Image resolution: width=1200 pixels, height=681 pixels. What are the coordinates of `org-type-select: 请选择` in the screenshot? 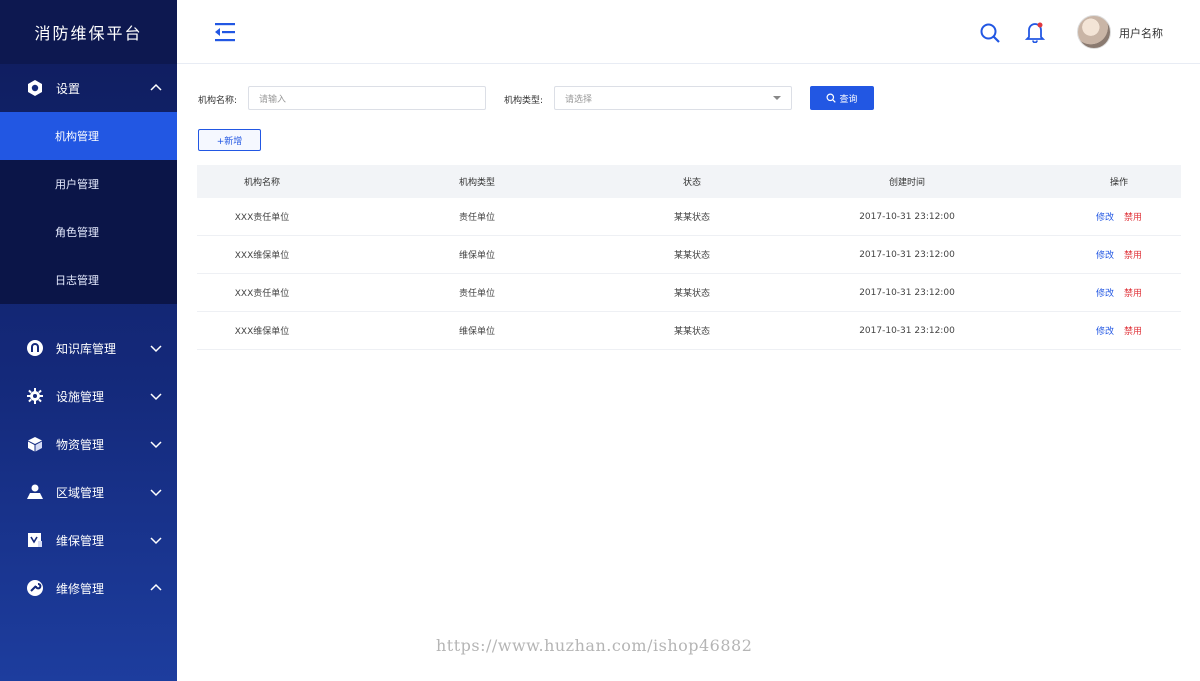 It's located at (673, 98).